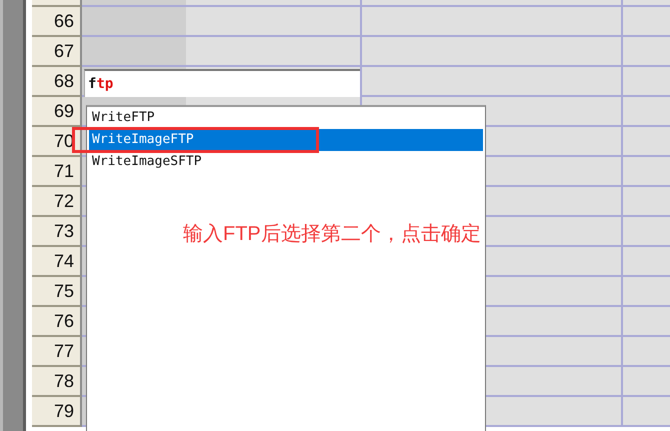 The width and height of the screenshot is (670, 431). Describe the element at coordinates (57, 292) in the screenshot. I see `row-header: 75` at that location.